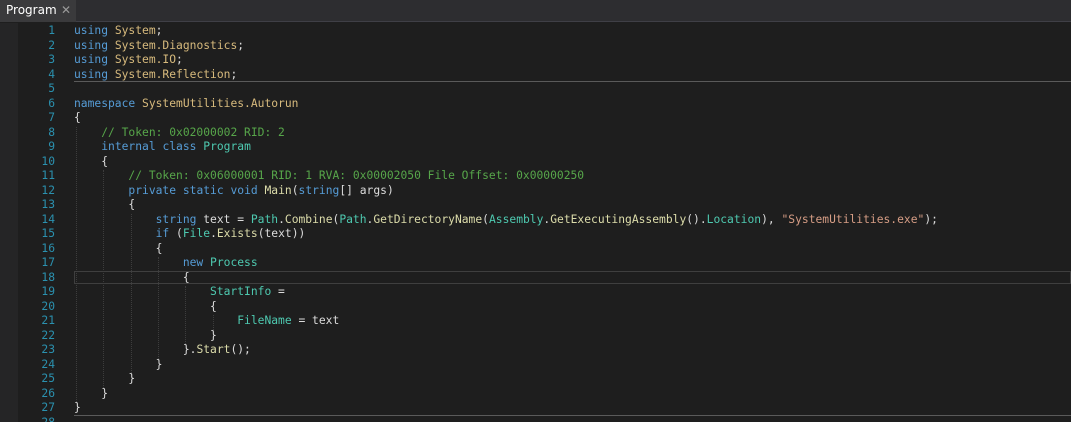 This screenshot has height=422, width=1071. What do you see at coordinates (128, 146) in the screenshot?
I see `code-token: internal` at bounding box center [128, 146].